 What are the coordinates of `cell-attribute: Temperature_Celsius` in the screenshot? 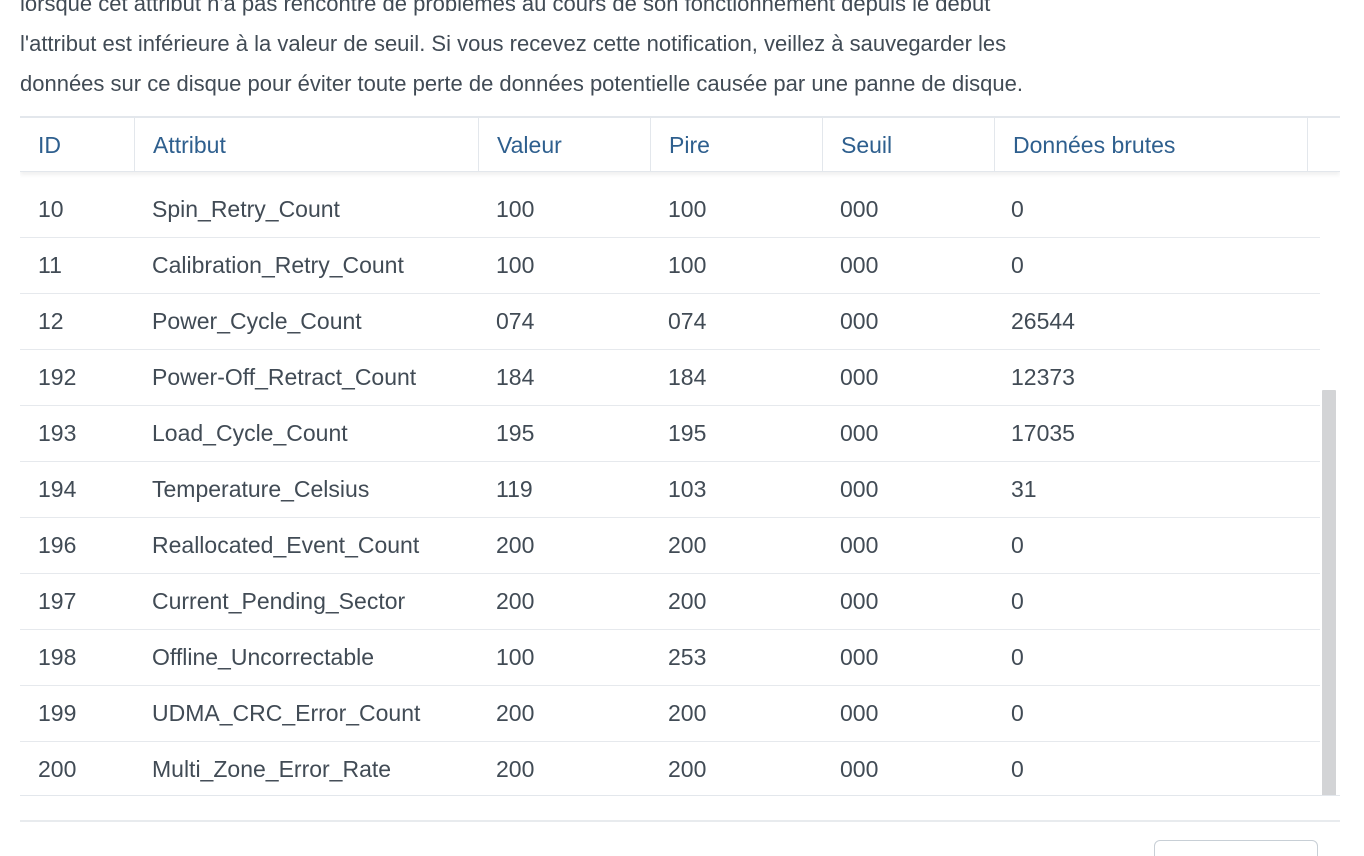 It's located at (261, 489).